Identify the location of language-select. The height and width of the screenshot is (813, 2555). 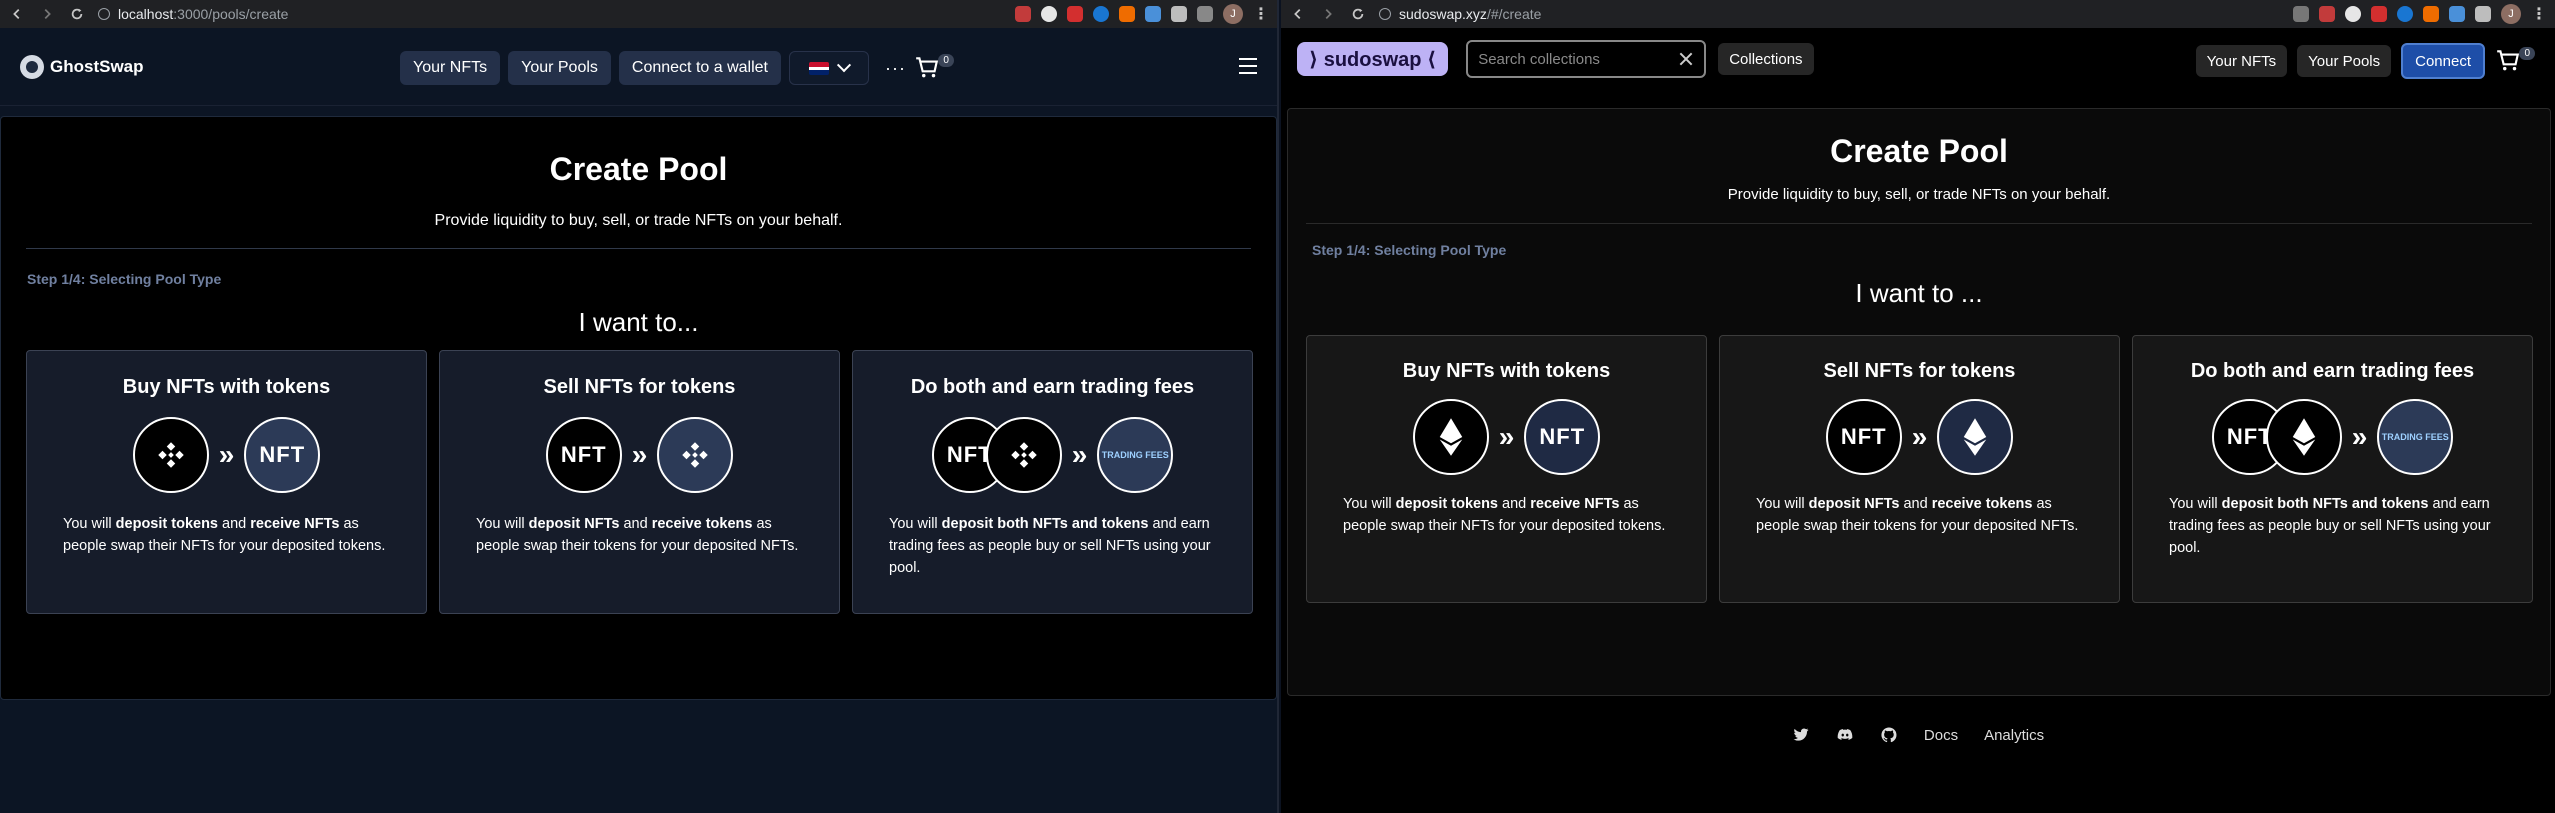
(828, 68).